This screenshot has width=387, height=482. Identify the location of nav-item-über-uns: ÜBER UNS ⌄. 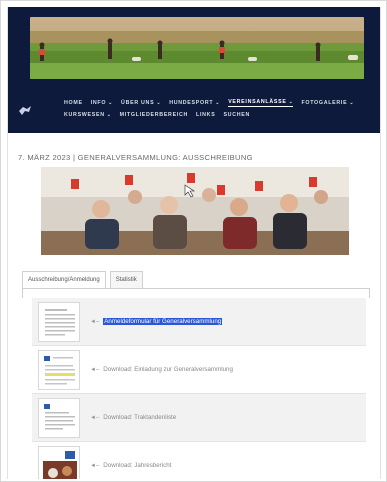
(141, 103).